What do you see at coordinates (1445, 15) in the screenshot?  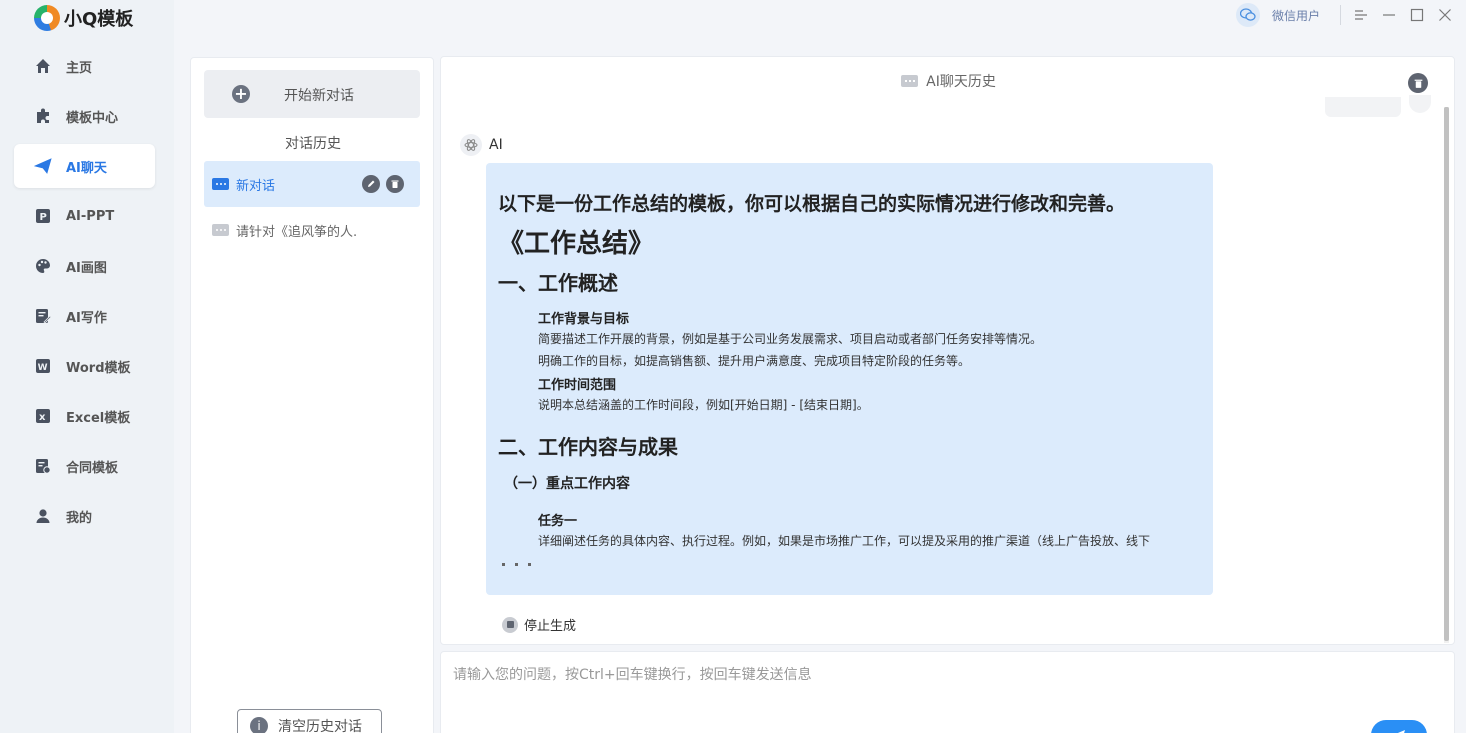 I see `close-icon` at bounding box center [1445, 15].